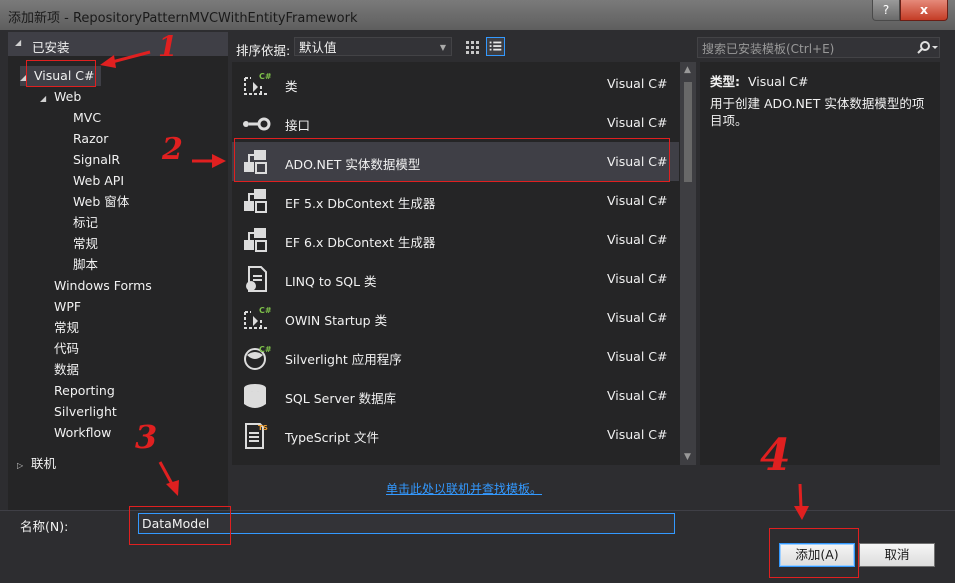 The height and width of the screenshot is (583, 955). Describe the element at coordinates (66, 328) in the screenshot. I see `tree-node-general: 常规` at that location.